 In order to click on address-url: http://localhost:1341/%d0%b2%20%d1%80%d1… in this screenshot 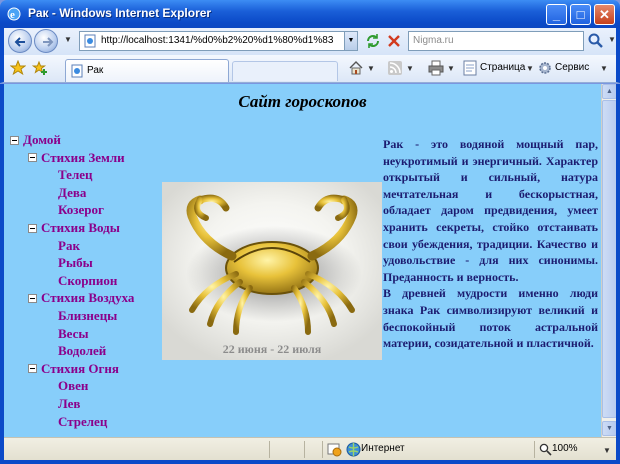, I will do `click(221, 40)`.